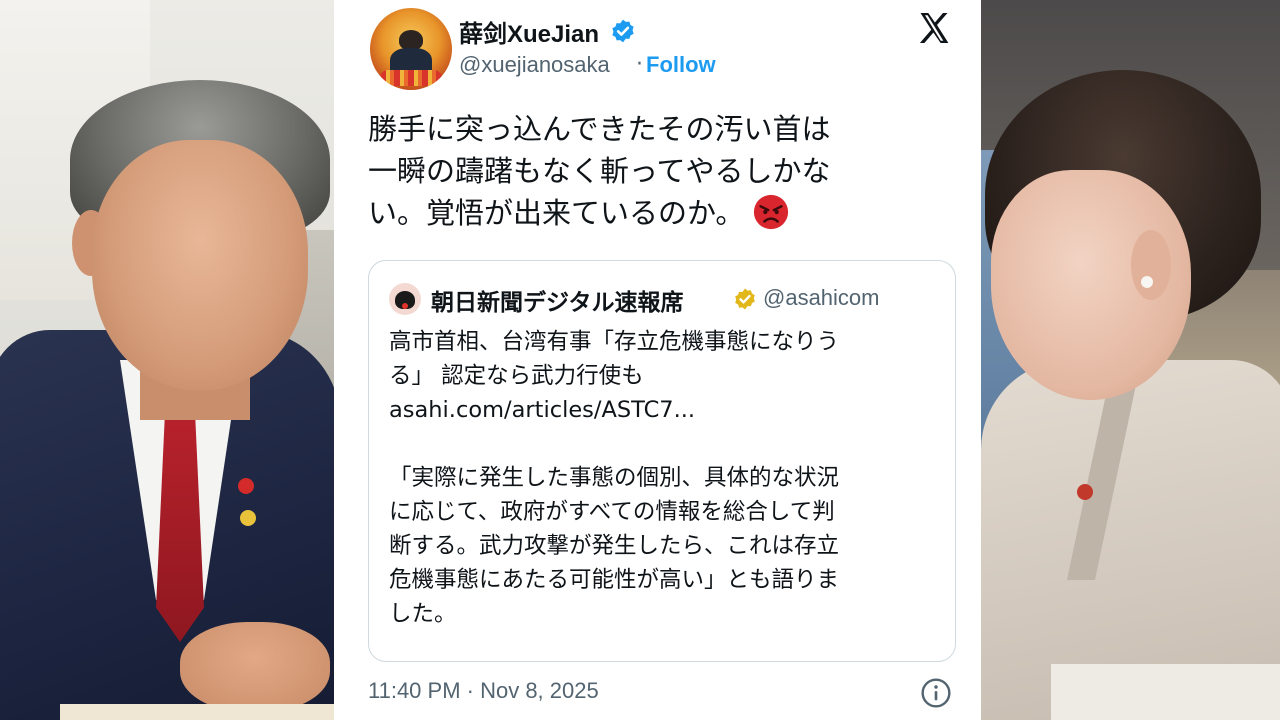 This screenshot has height=720, width=1280. Describe the element at coordinates (599, 129) in the screenshot. I see `tweet-line: 勝手に突っ込んできたその汚い首は` at that location.